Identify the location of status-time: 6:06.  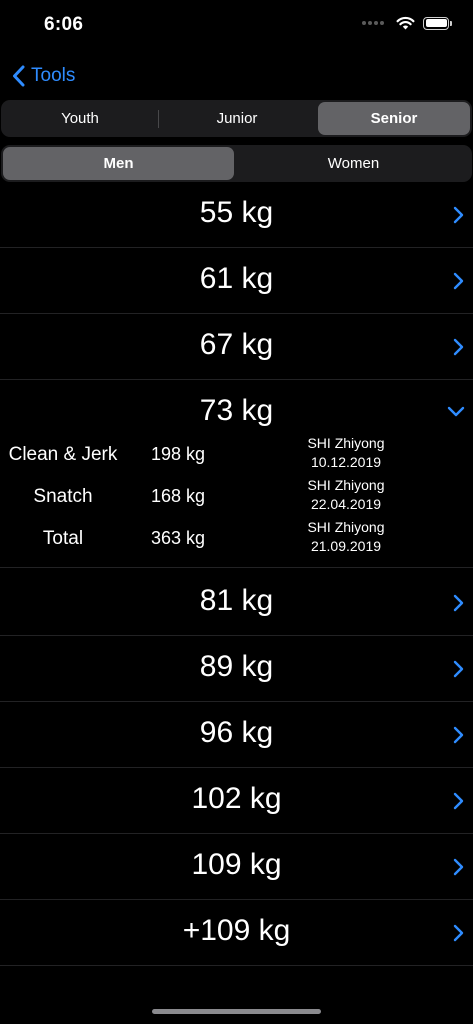
(64, 24).